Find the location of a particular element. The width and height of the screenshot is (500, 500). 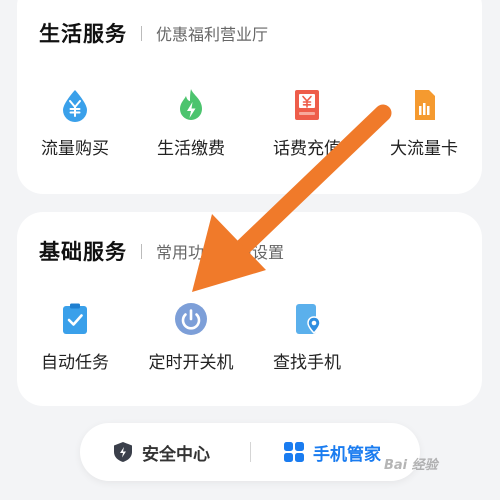

security-center-button: 安全中心 is located at coordinates (161, 452).